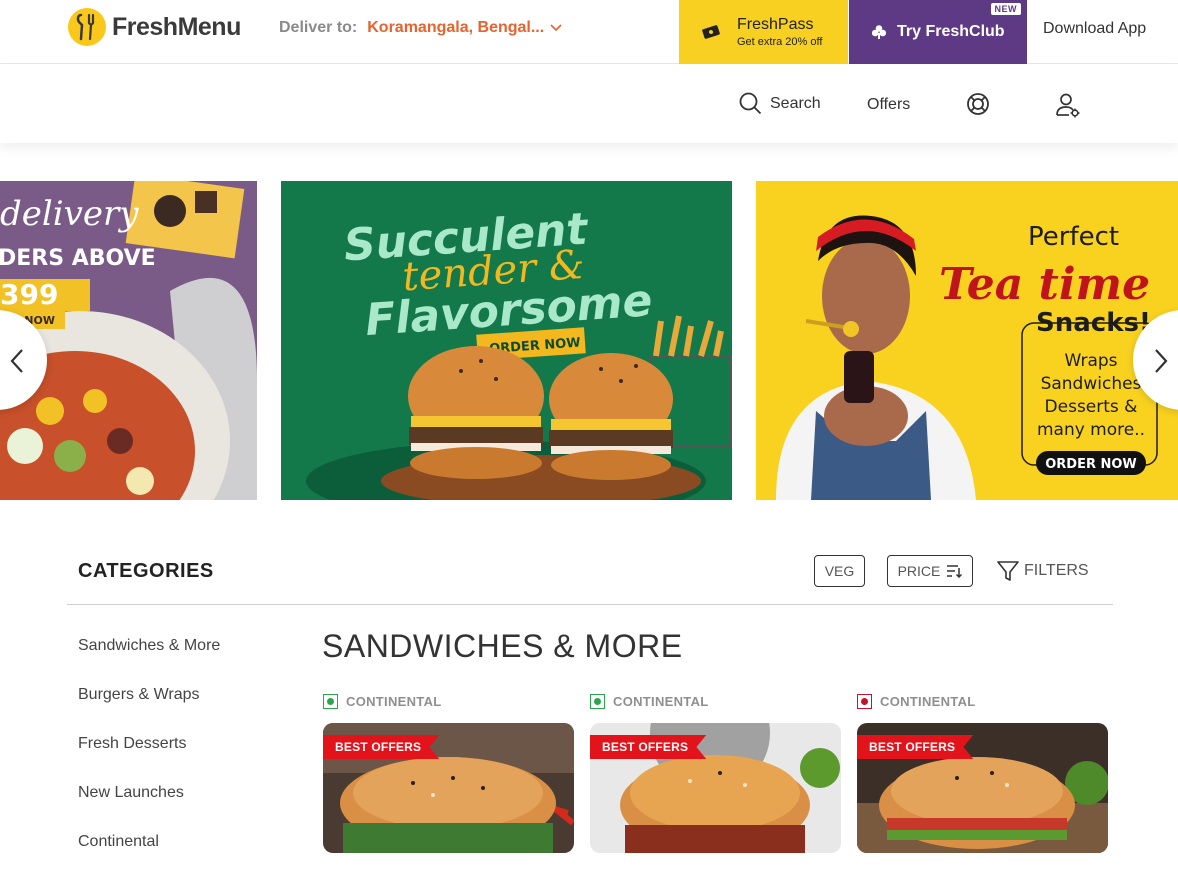  I want to click on funnel-icon, so click(1008, 571).